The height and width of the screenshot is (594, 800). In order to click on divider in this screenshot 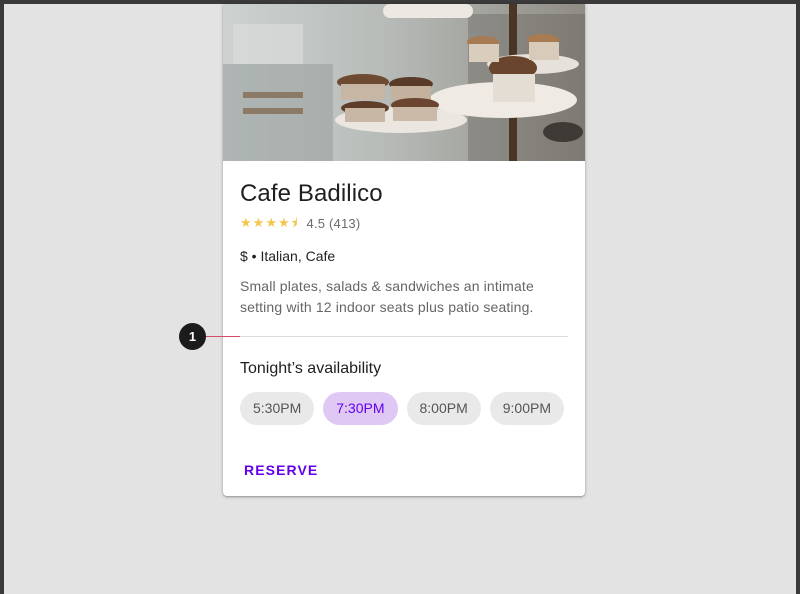, I will do `click(404, 336)`.